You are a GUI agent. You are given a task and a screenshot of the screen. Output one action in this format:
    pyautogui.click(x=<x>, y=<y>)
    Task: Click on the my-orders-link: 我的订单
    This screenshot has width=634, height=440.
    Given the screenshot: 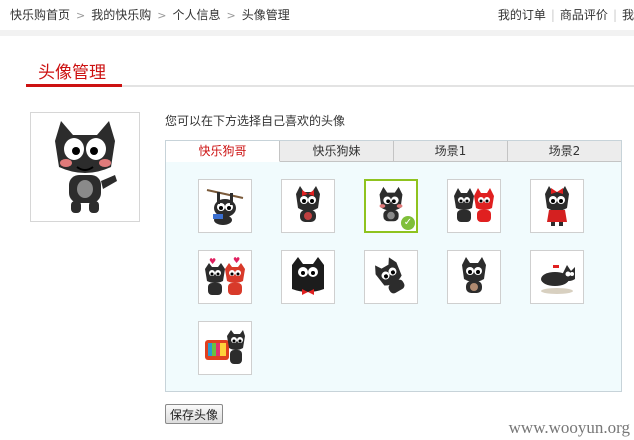 What is the action you would take?
    pyautogui.click(x=522, y=15)
    